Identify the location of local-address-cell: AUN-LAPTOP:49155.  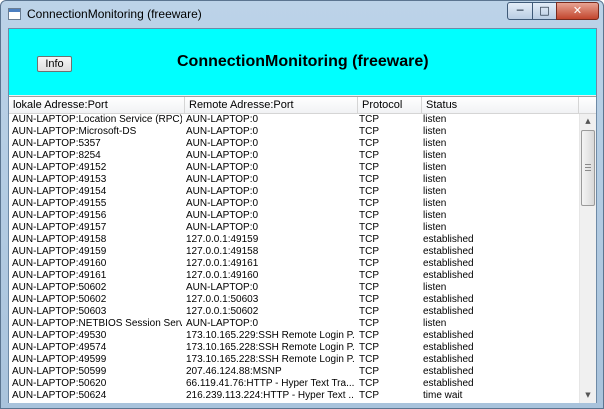
(59, 203).